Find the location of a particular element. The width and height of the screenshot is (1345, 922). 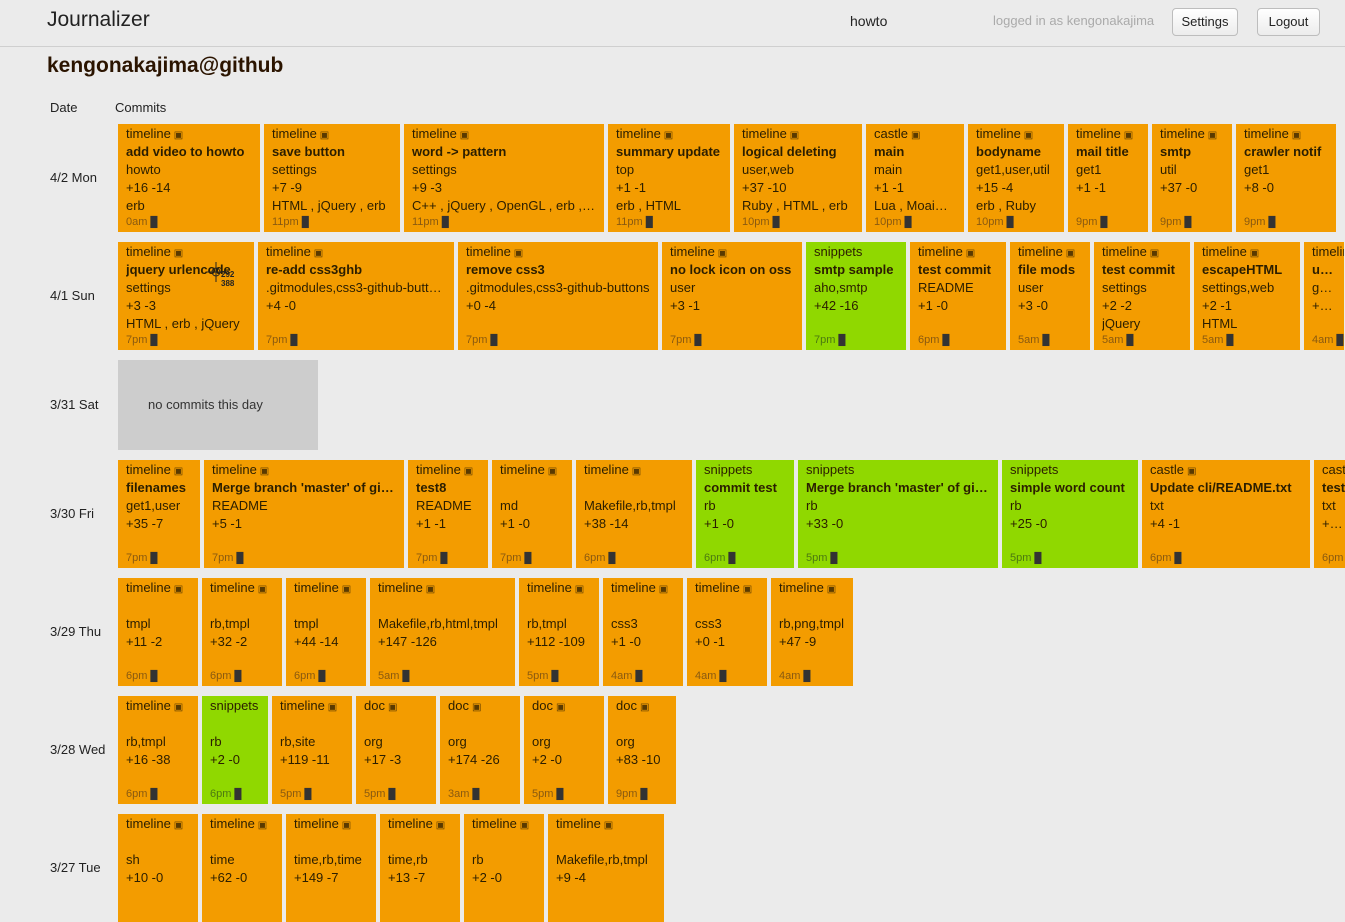

commit-message: test is located at coordinates (1333, 488).